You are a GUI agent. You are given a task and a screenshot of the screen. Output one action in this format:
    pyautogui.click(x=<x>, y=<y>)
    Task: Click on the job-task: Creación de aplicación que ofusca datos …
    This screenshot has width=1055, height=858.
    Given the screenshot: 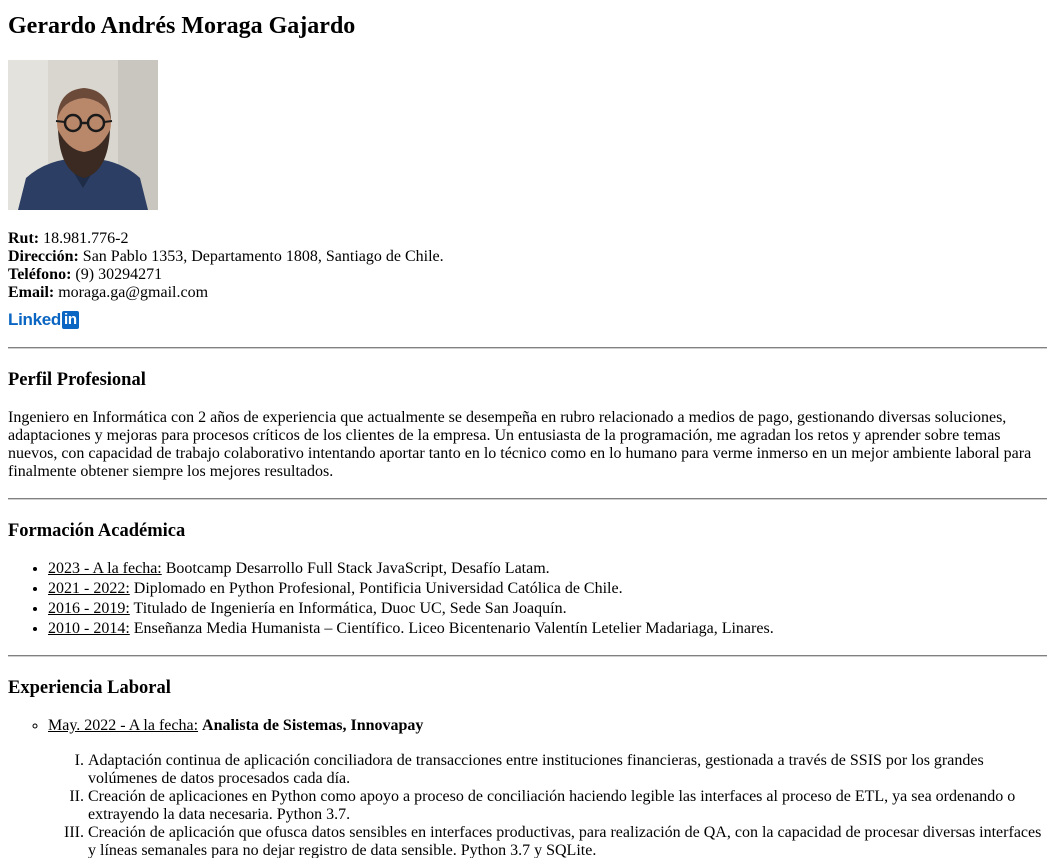 What is the action you would take?
    pyautogui.click(x=567, y=841)
    